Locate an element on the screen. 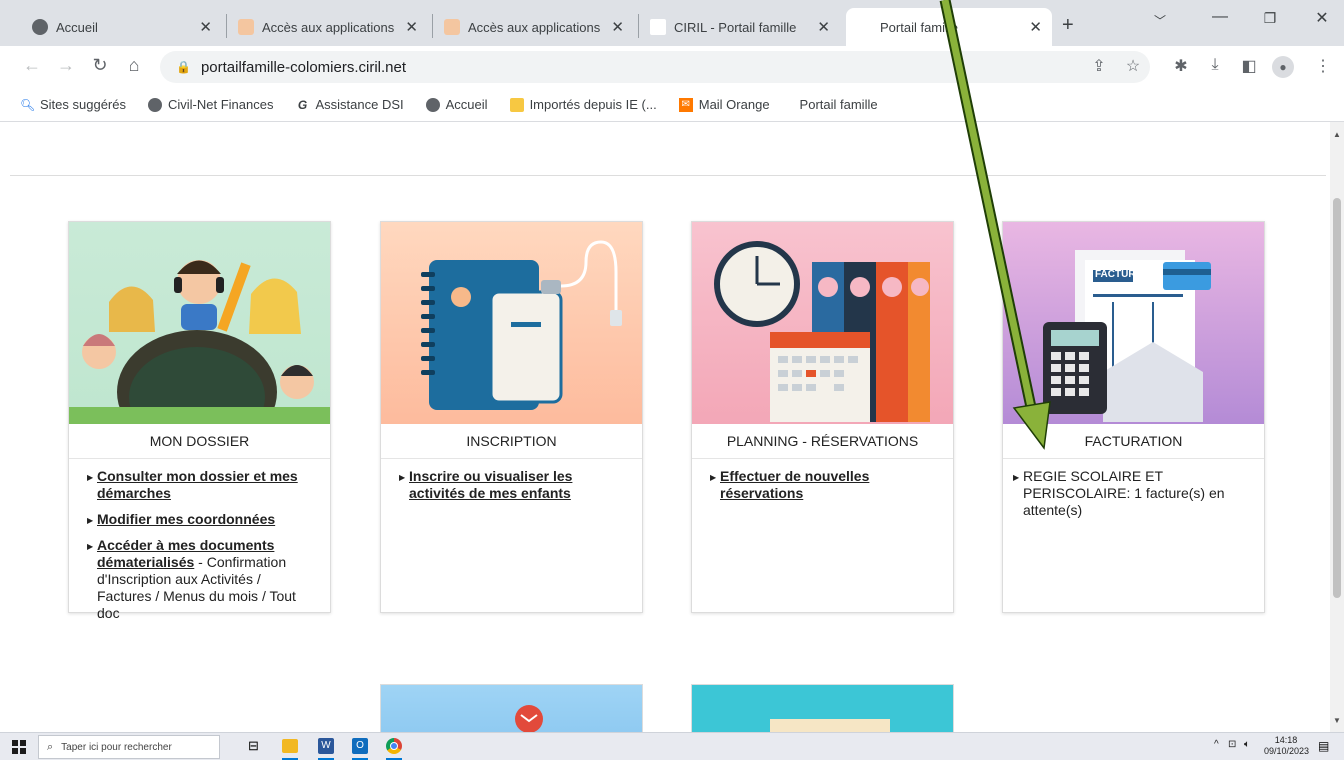  bookmark-mail-orange: ✉ Mail Orange is located at coordinates (724, 104).